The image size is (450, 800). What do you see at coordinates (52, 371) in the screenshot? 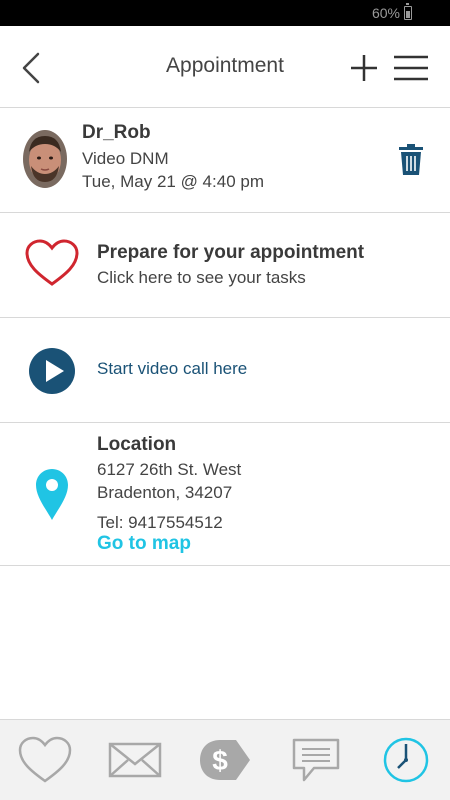
I see `play-icon` at bounding box center [52, 371].